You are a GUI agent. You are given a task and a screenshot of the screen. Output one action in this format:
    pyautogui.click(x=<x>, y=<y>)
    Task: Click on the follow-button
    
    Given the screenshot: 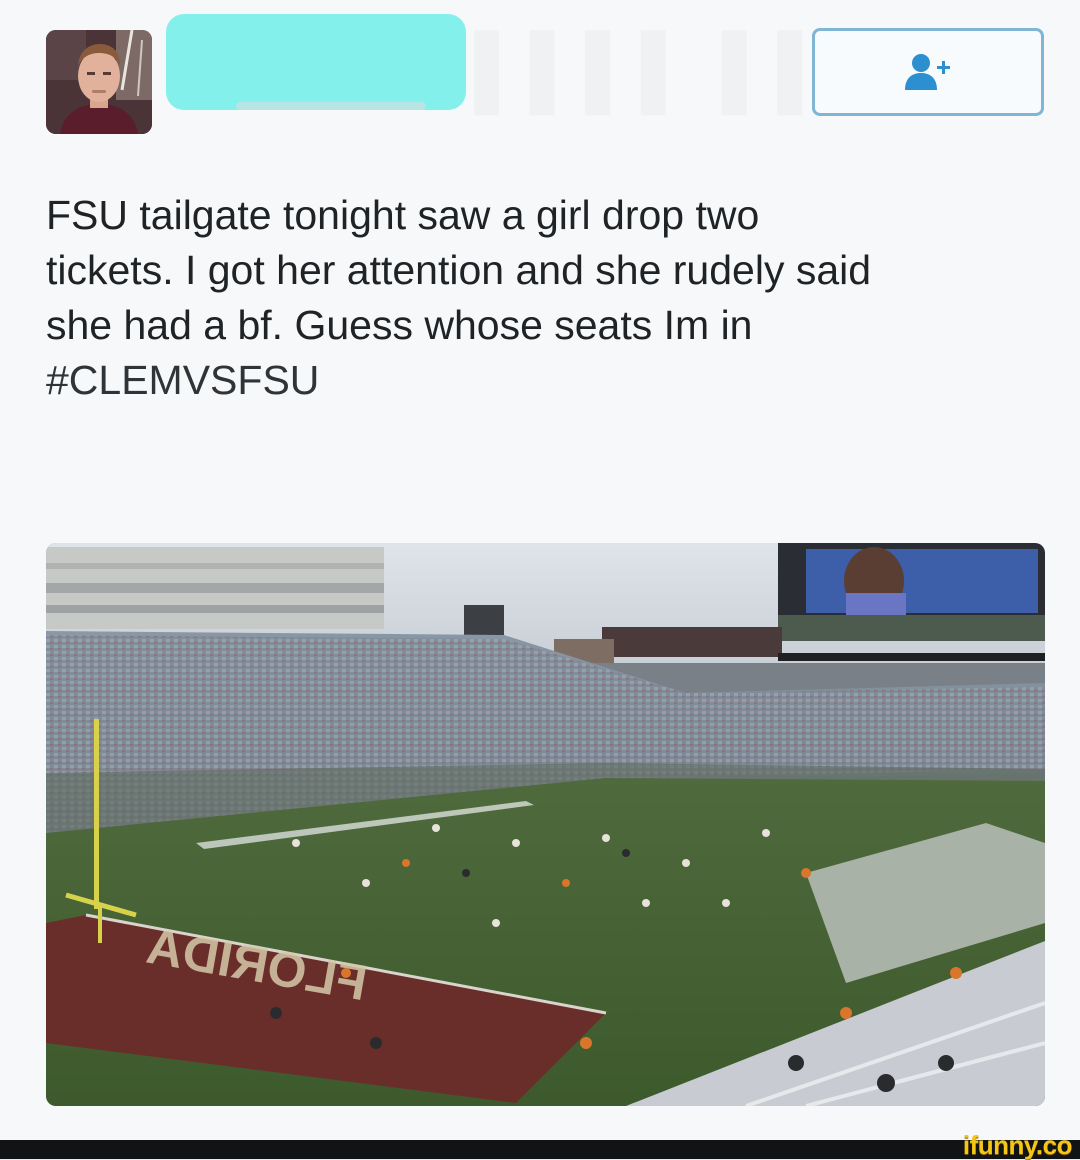 What is the action you would take?
    pyautogui.click(x=928, y=72)
    